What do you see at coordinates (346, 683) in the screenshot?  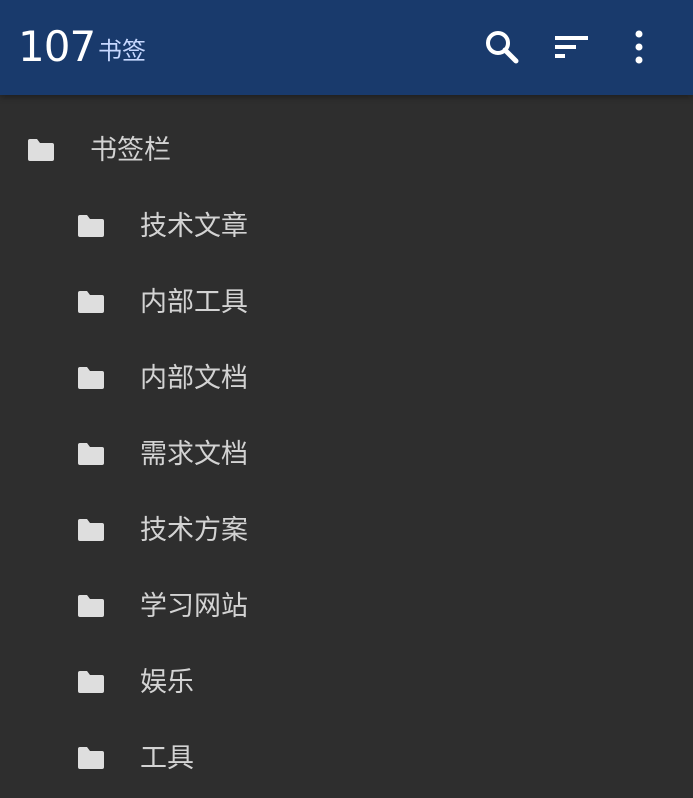 I see `folder-row: 娱乐` at bounding box center [346, 683].